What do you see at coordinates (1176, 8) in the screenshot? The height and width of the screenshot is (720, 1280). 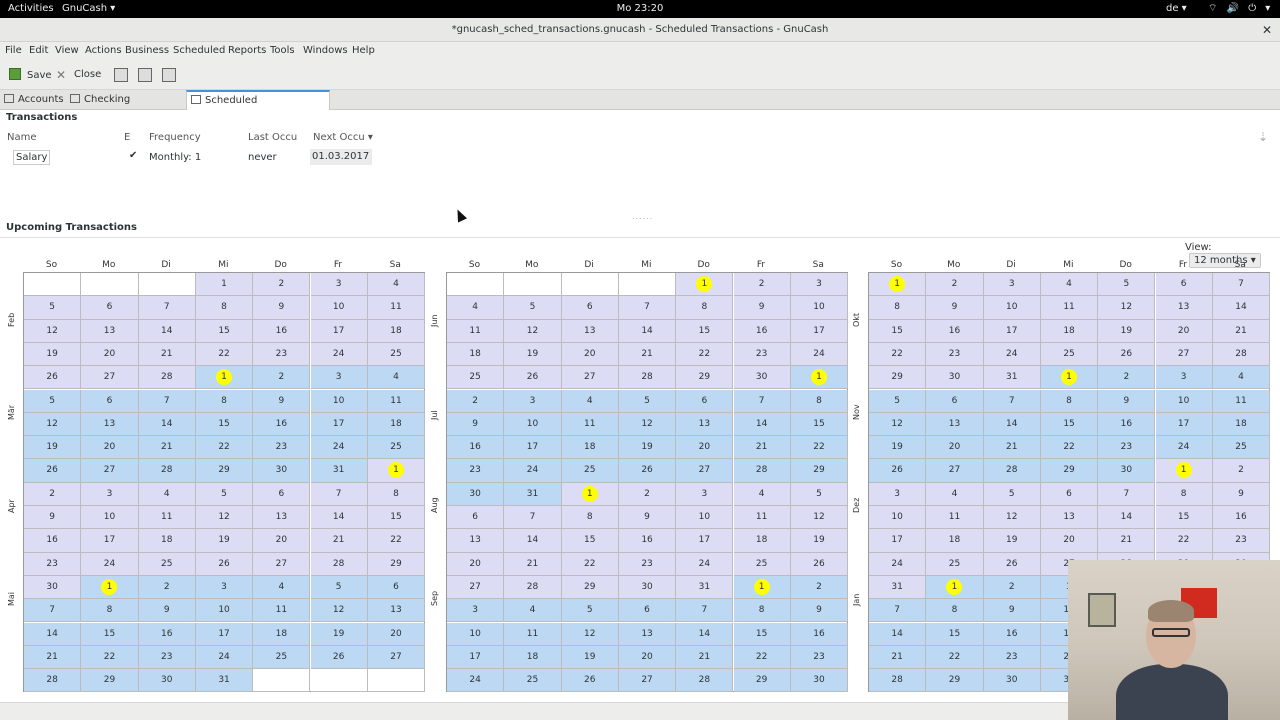 I see `language-indicator: de ▾` at bounding box center [1176, 8].